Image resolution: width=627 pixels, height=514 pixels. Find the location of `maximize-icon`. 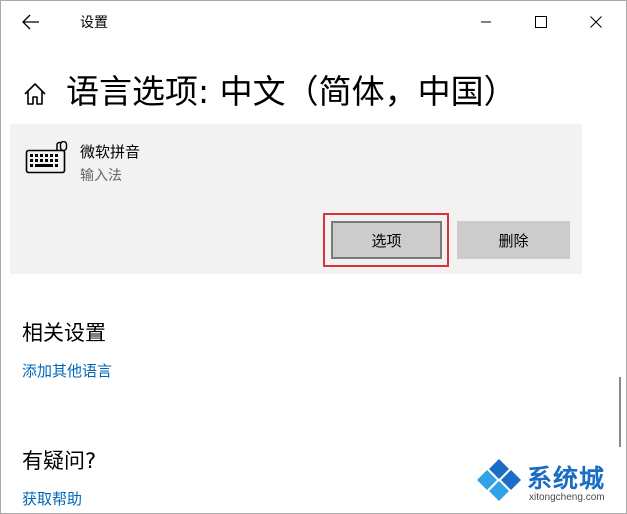

maximize-icon is located at coordinates (541, 22).